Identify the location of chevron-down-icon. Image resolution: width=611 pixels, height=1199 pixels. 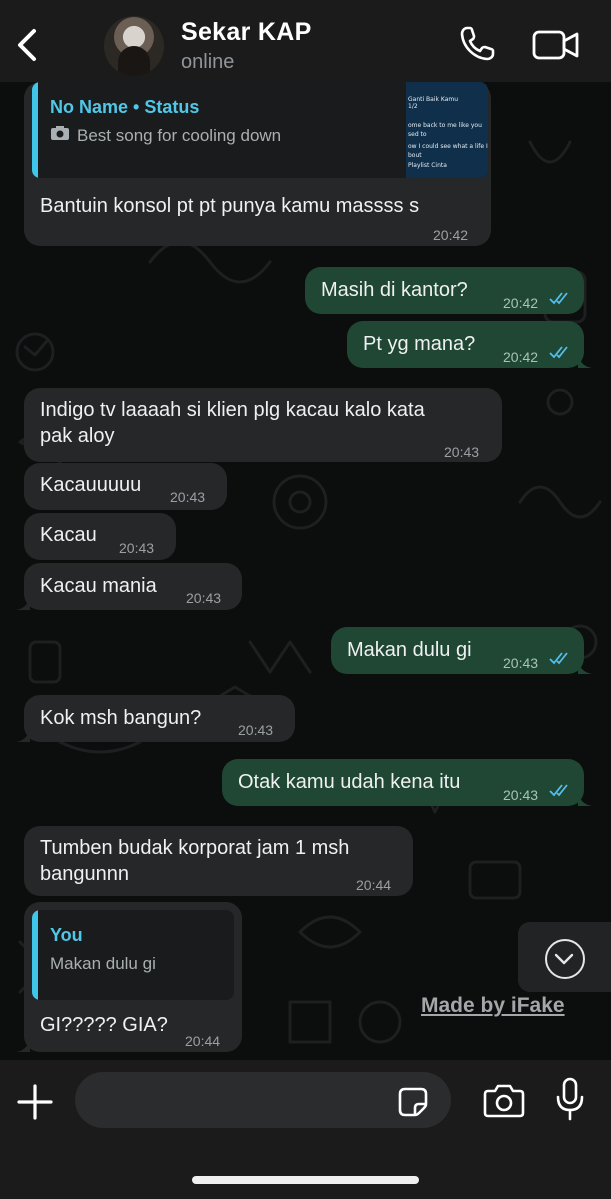
(564, 959).